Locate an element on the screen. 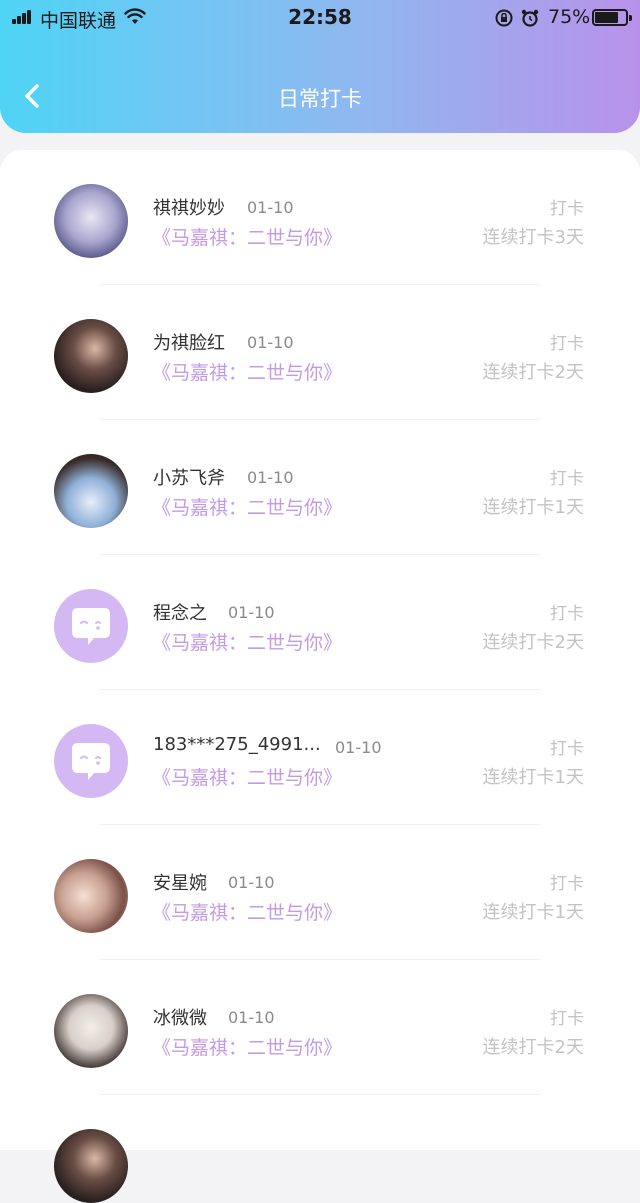 The height and width of the screenshot is (1203, 640). user-name: 冰微微 is located at coordinates (180, 1018).